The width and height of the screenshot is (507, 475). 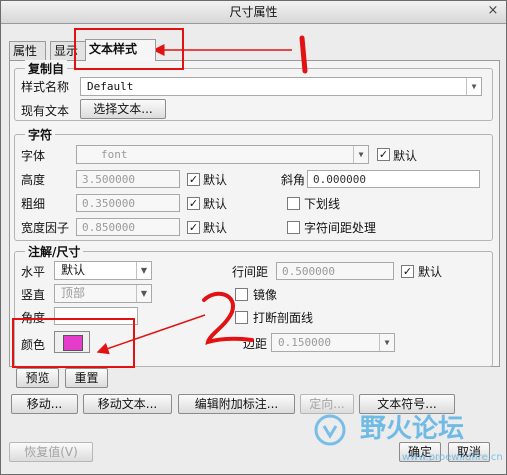 I want to click on thickness-label: 粗细, so click(x=33, y=204).